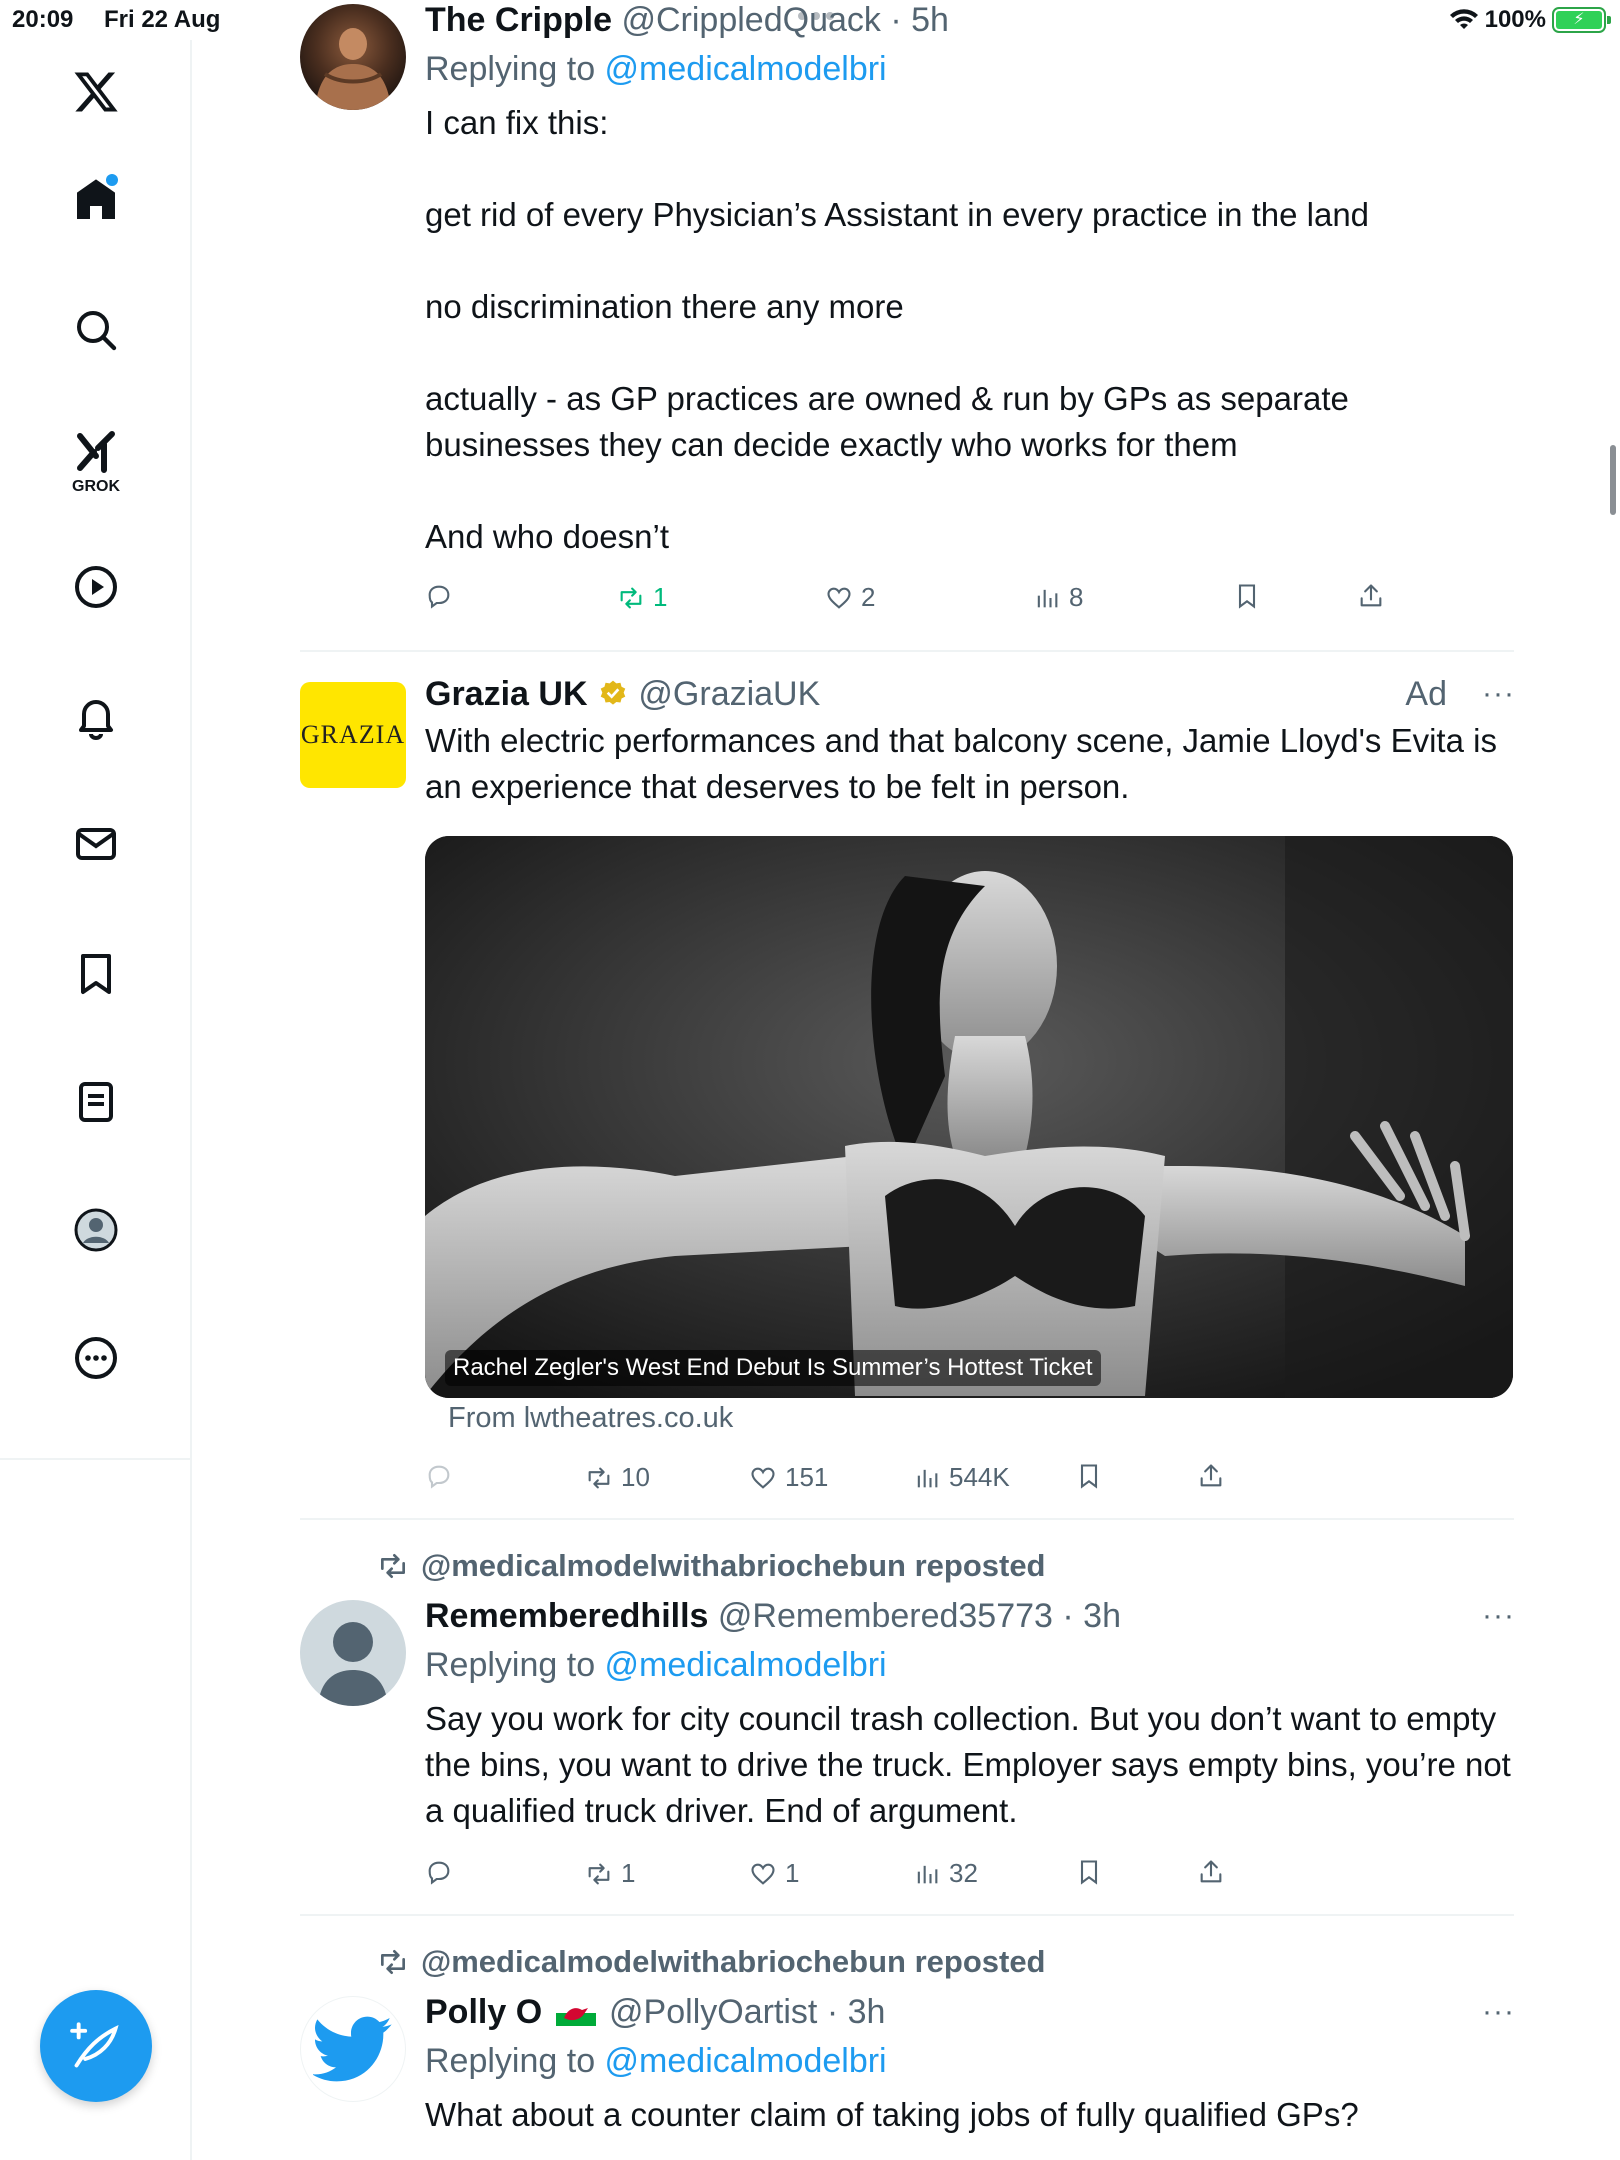 The image size is (1620, 2160). What do you see at coordinates (590, 1418) in the screenshot?
I see `ad-source: From lwtheatres.co.uk` at bounding box center [590, 1418].